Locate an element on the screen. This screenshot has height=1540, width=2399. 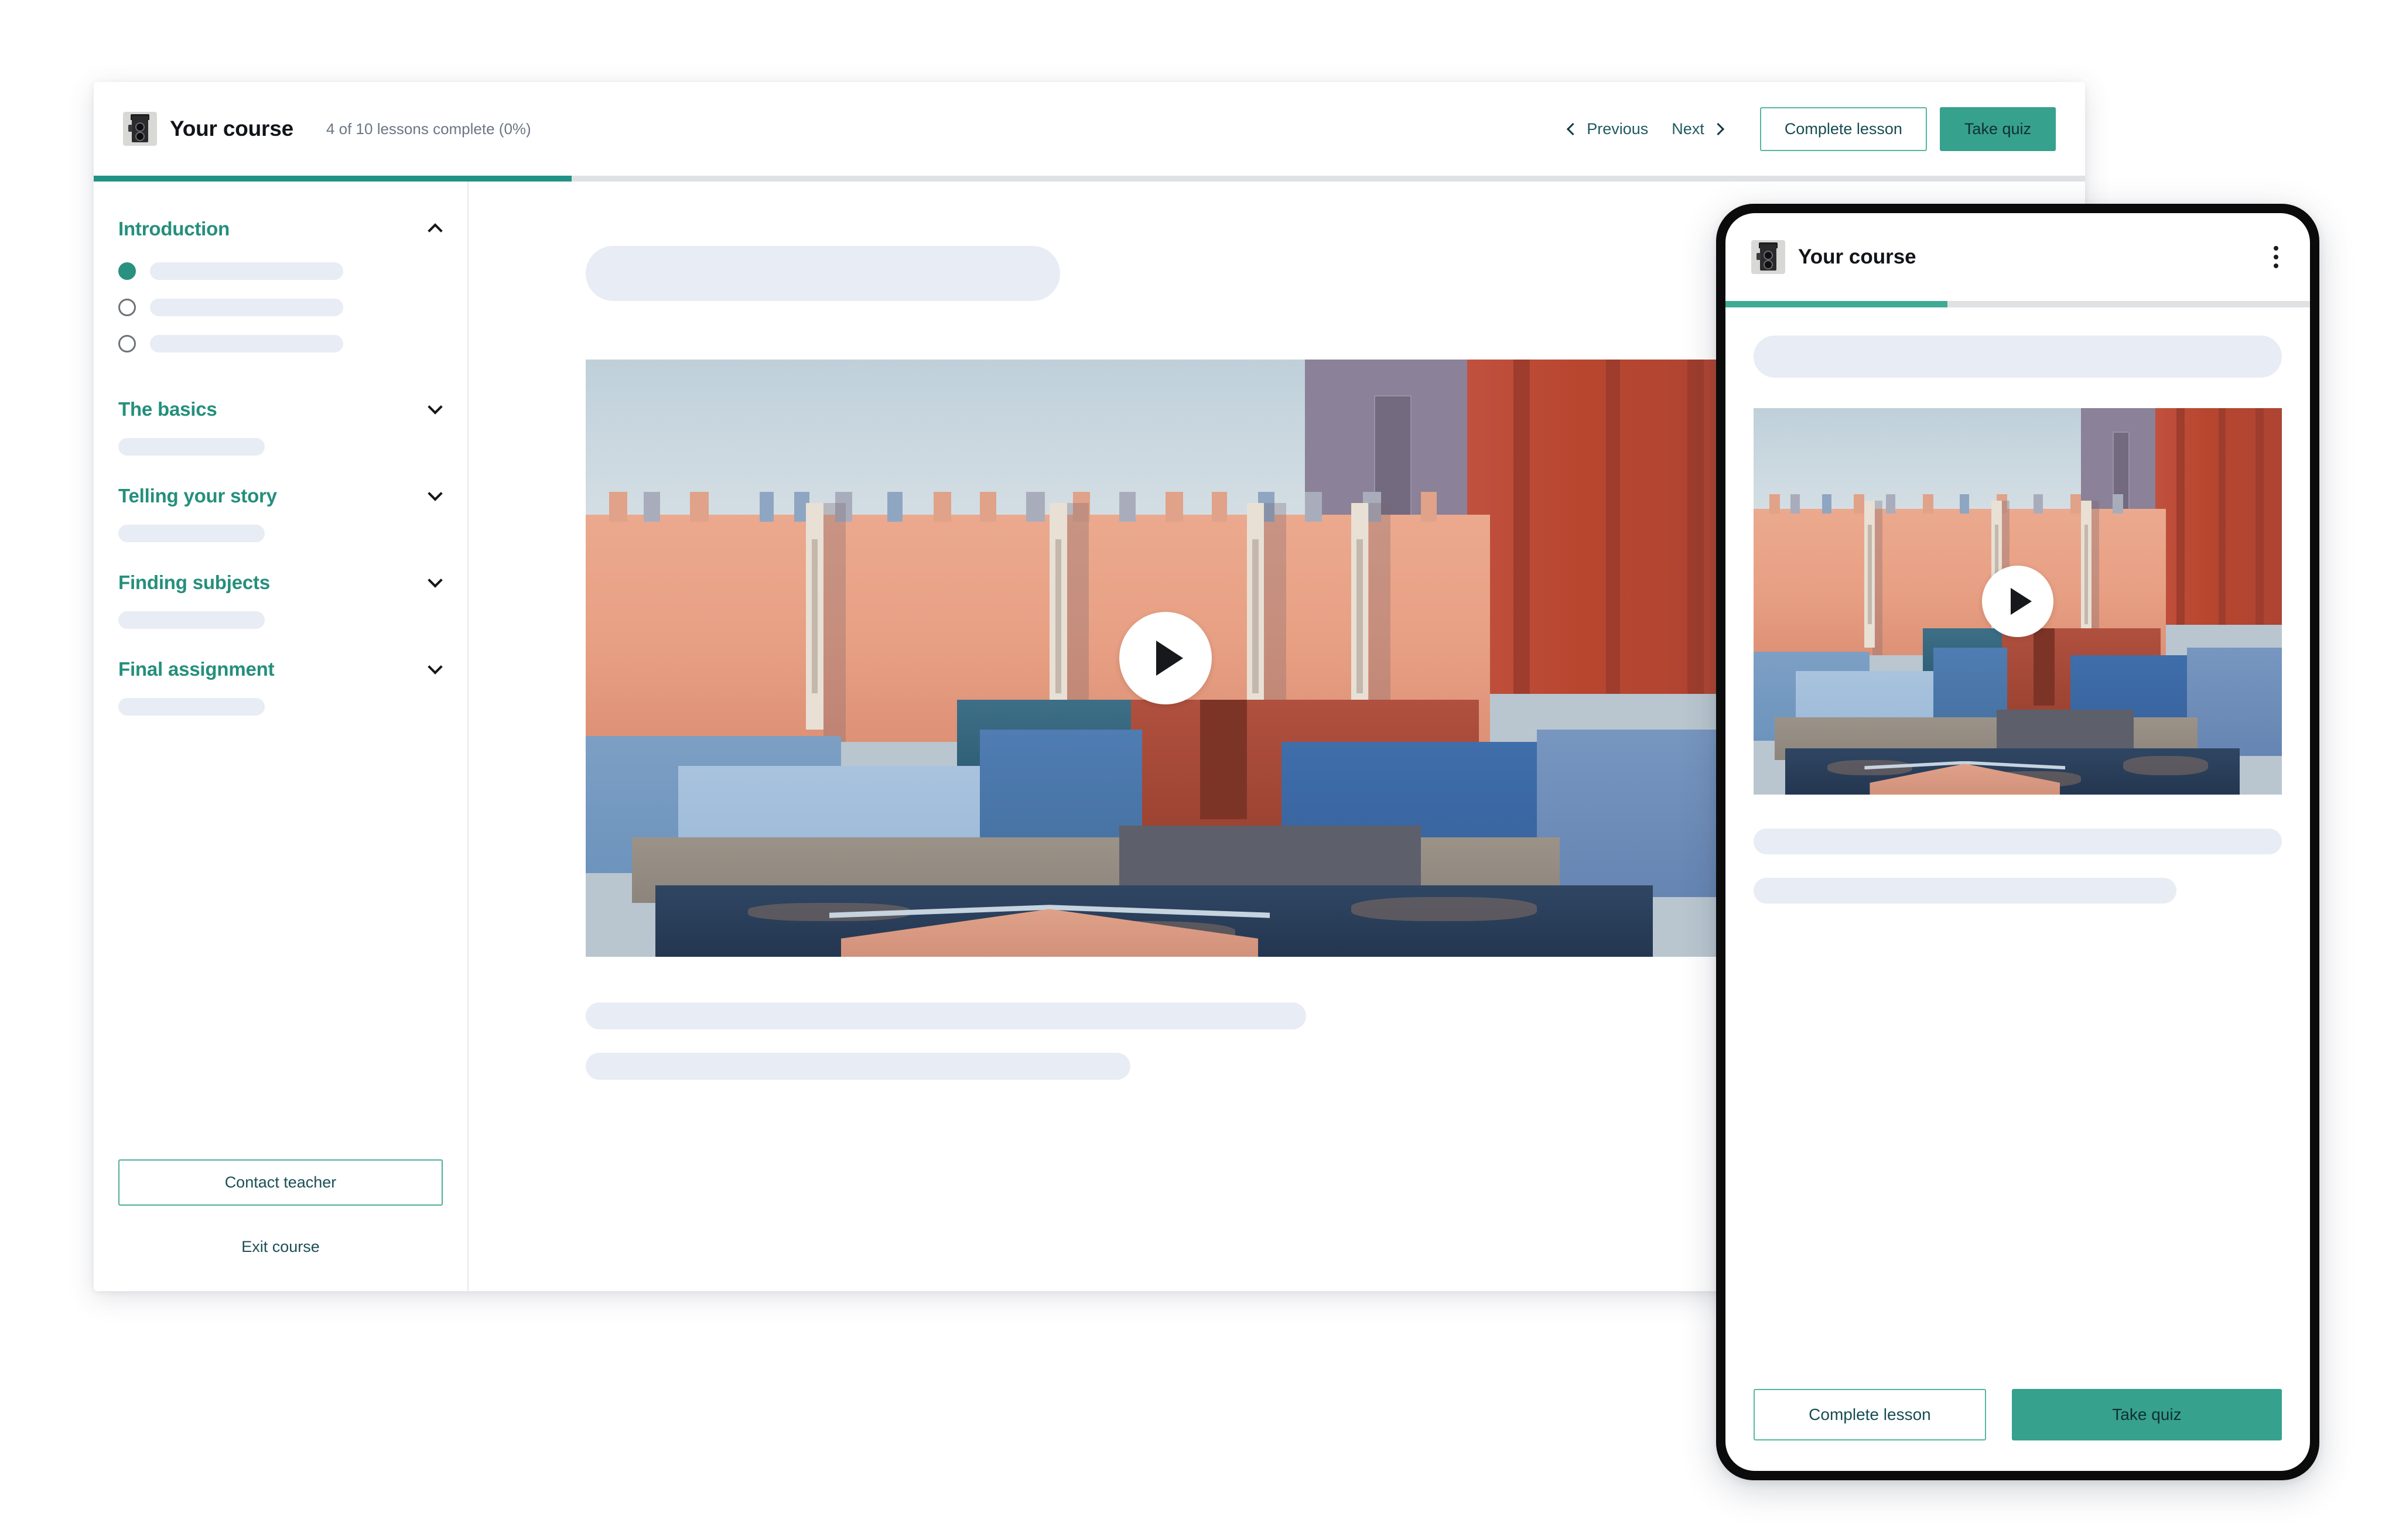
mobile-course-progress-bar is located at coordinates (2017, 304).